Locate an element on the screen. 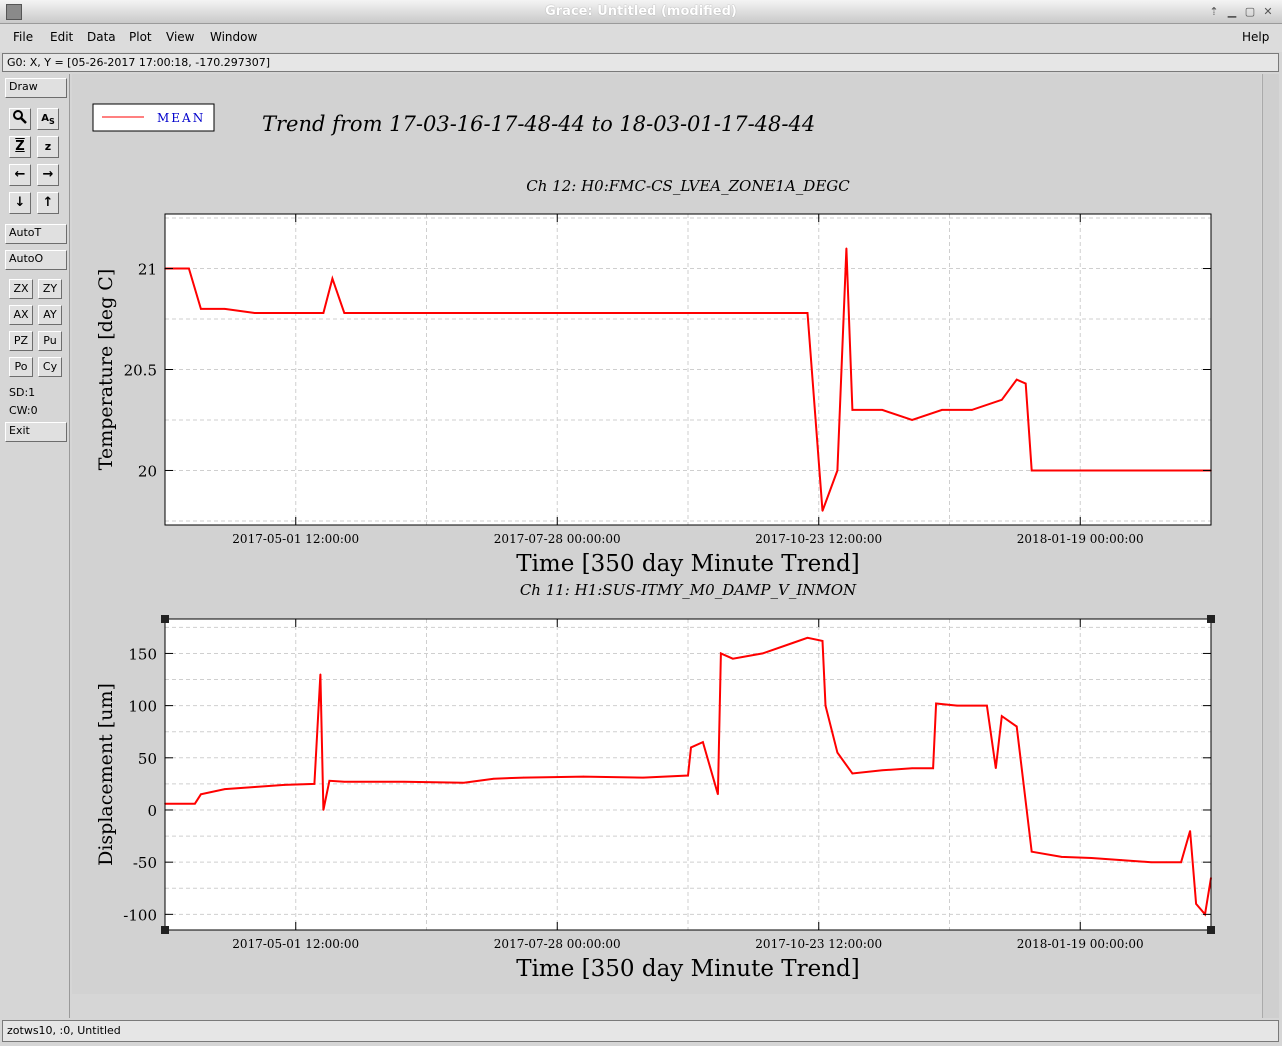 The height and width of the screenshot is (1046, 1282). status-bar: zotws10, :0, Untitled is located at coordinates (640, 1031).